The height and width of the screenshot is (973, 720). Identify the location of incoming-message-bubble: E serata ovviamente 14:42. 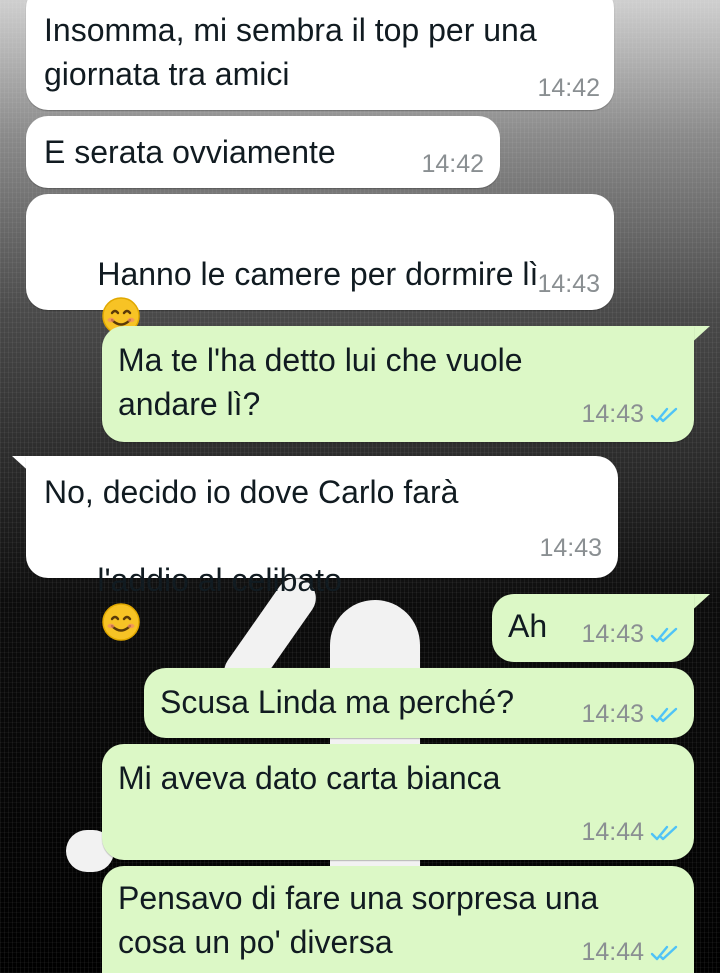
(263, 152).